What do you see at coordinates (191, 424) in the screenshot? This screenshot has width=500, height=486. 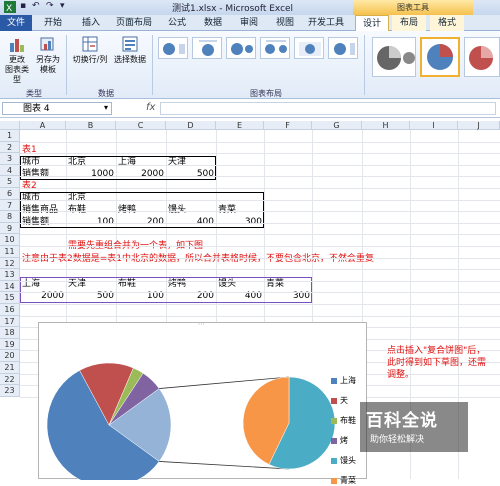 I see `chart-svg` at bounding box center [191, 424].